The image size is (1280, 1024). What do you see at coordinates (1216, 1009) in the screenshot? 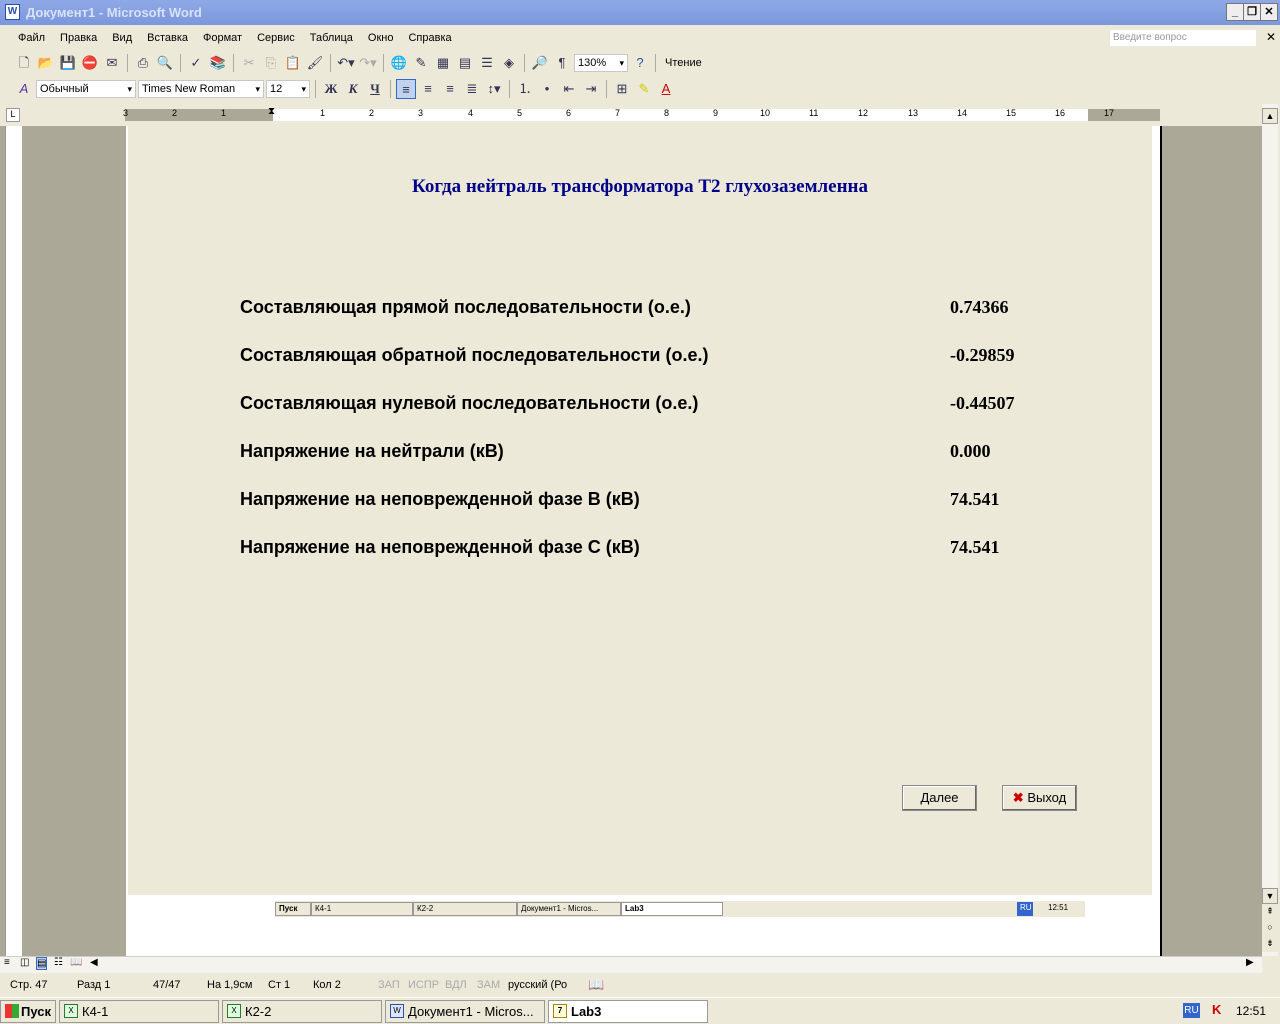
I see `antivirus-icon: K` at bounding box center [1216, 1009].